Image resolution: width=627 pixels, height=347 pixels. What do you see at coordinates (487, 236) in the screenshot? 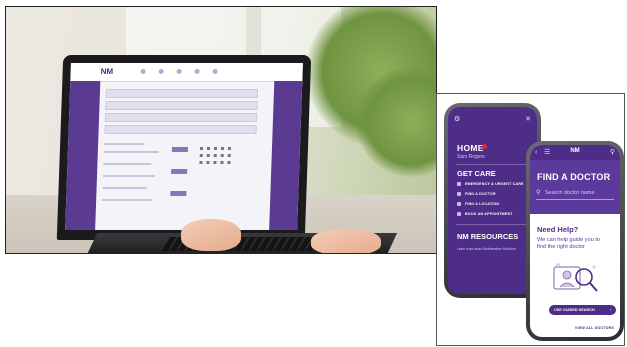
I see `nm-resources-heading: NM RESOURCES` at bounding box center [487, 236].